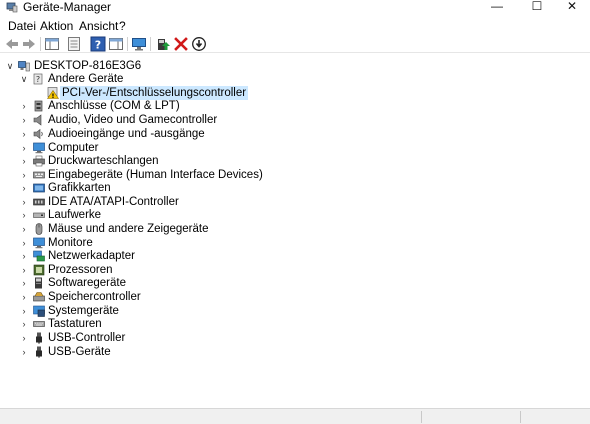 The image size is (590, 424). I want to click on tree-category-label: Monitore, so click(70, 243).